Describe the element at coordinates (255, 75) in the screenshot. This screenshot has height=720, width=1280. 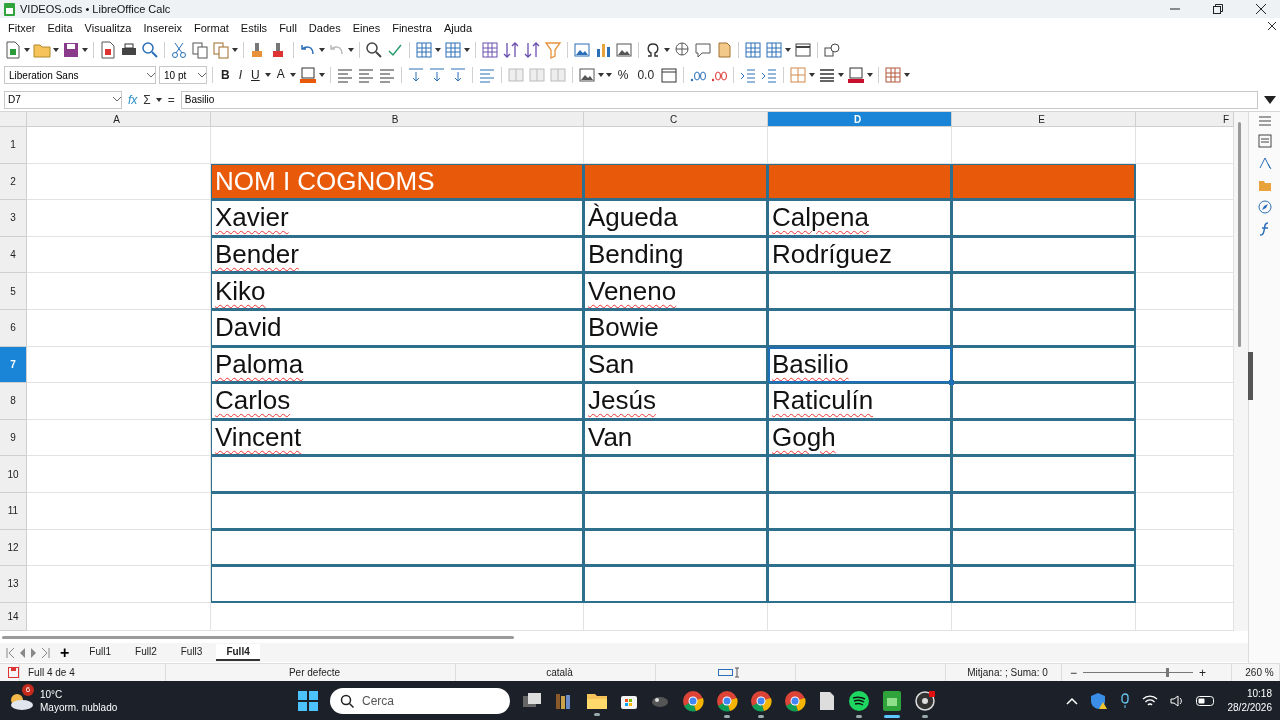
I see `underline-button: U` at that location.